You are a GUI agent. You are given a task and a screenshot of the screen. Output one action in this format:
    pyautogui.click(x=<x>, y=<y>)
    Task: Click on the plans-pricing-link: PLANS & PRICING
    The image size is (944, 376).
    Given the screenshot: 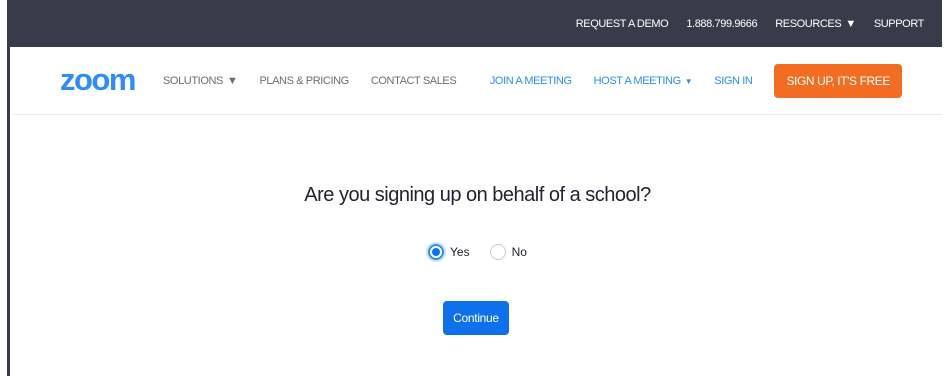 What is the action you would take?
    pyautogui.click(x=304, y=81)
    